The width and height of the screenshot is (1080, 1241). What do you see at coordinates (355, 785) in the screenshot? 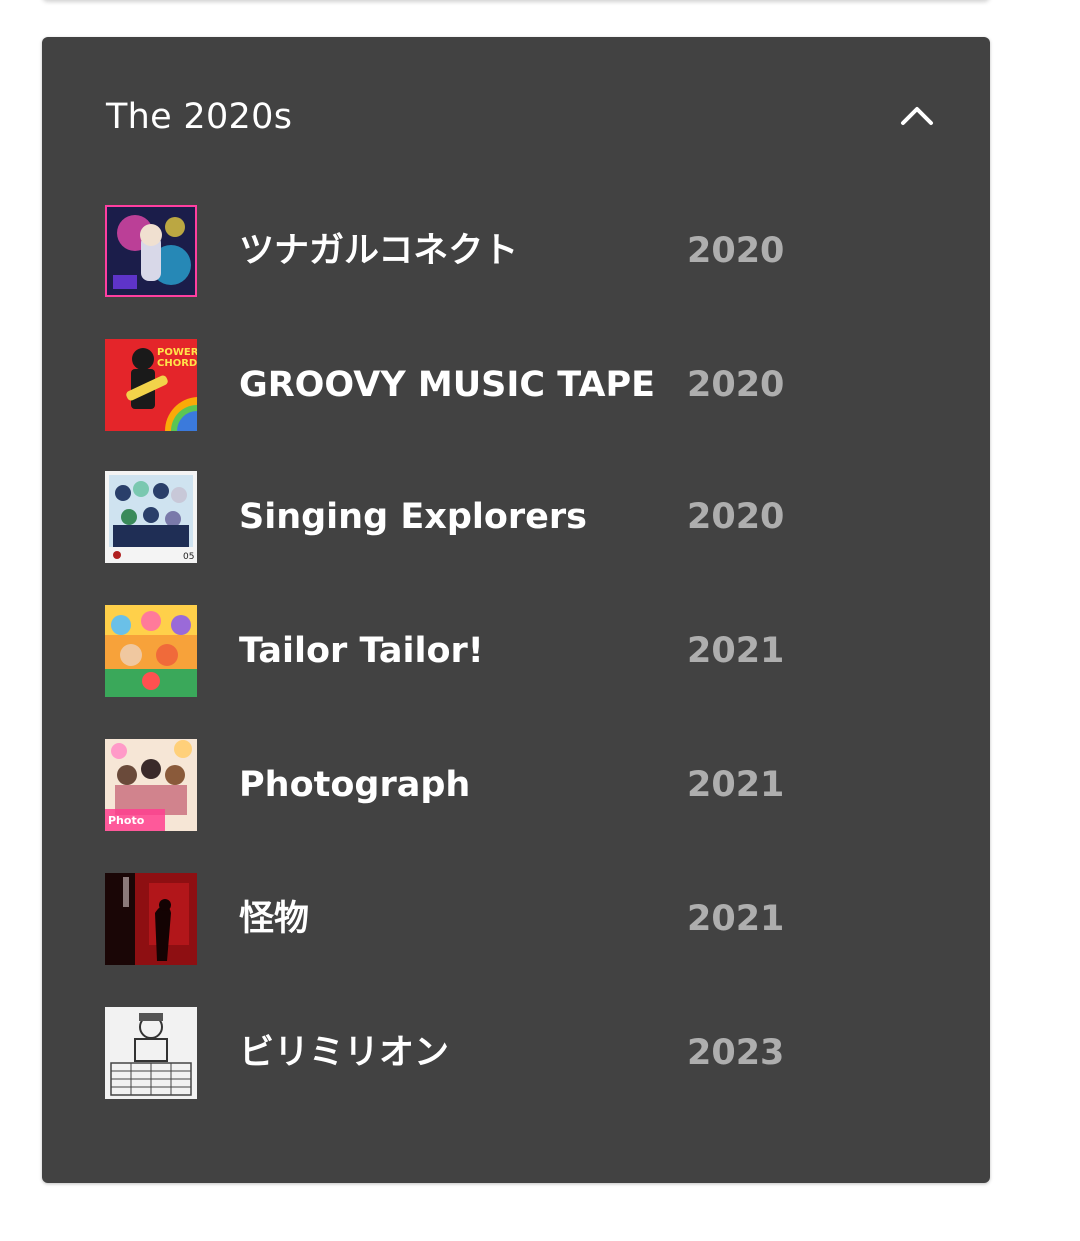
I see `album-title: Photograph` at bounding box center [355, 785].